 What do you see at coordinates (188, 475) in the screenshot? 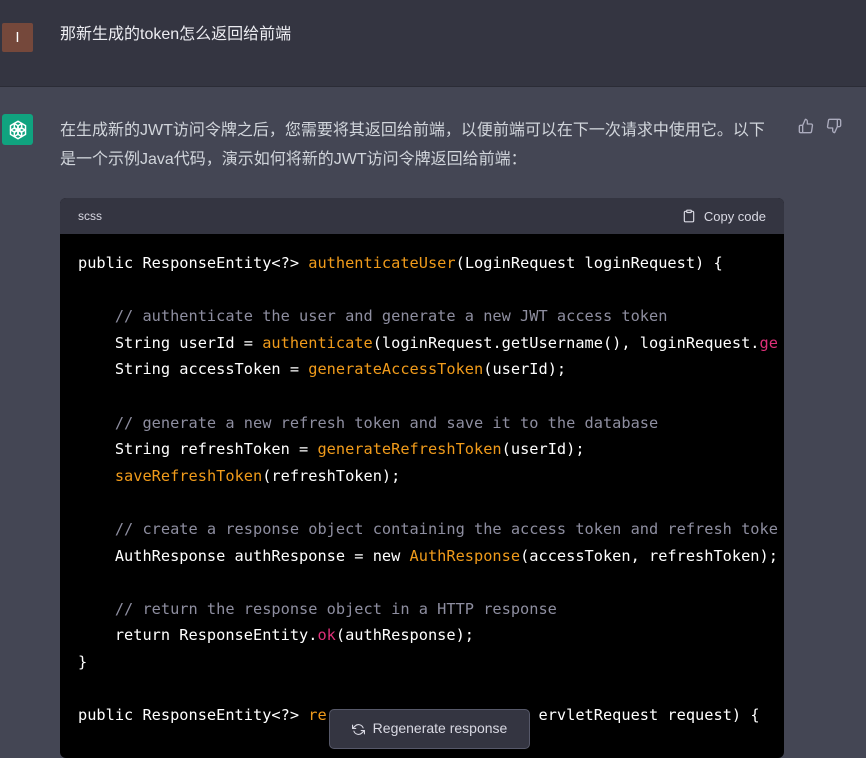
I see `code-token: saveRefreshToken` at bounding box center [188, 475].